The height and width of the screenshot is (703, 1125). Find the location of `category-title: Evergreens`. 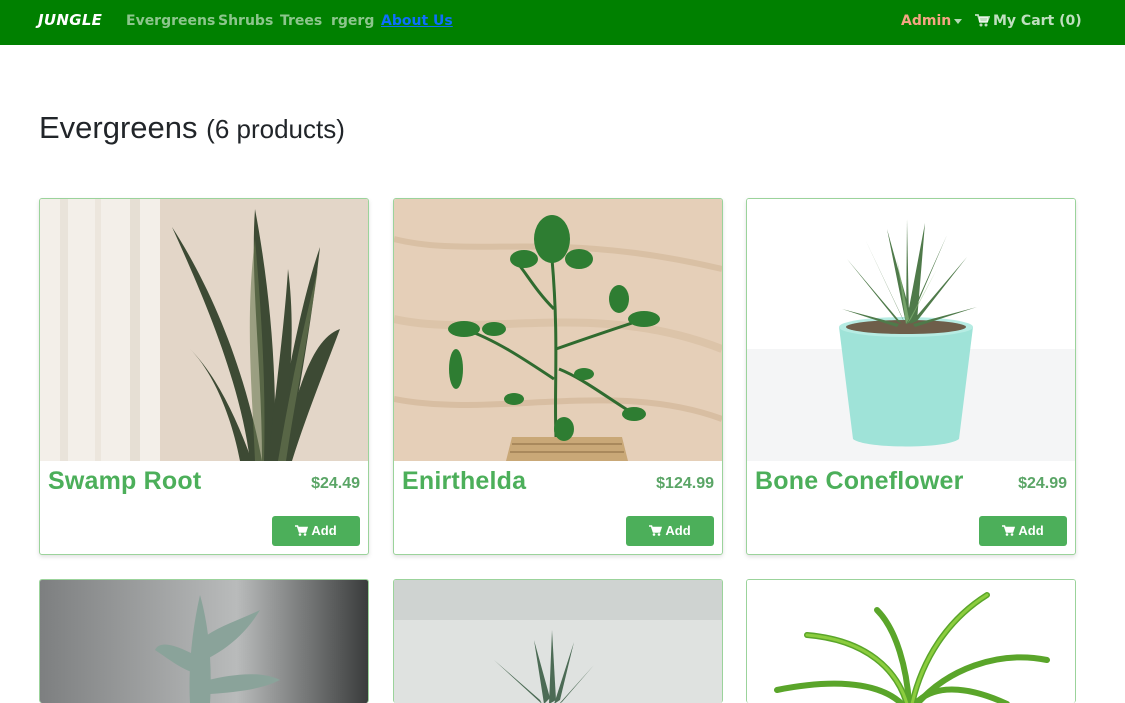

category-title: Evergreens is located at coordinates (118, 127).